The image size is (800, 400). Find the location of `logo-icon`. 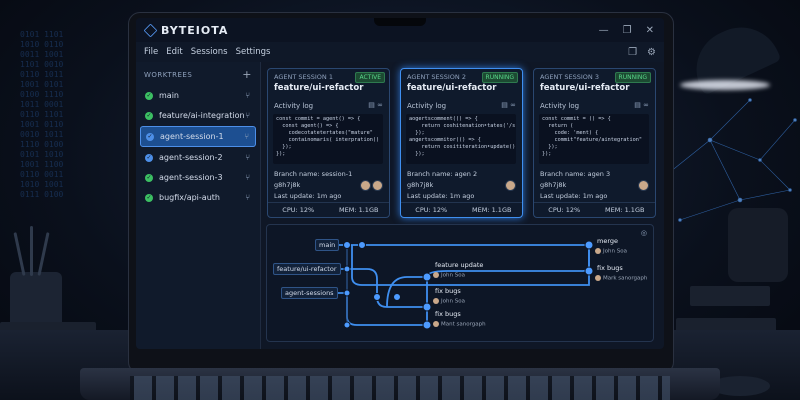

logo-icon is located at coordinates (150, 30).